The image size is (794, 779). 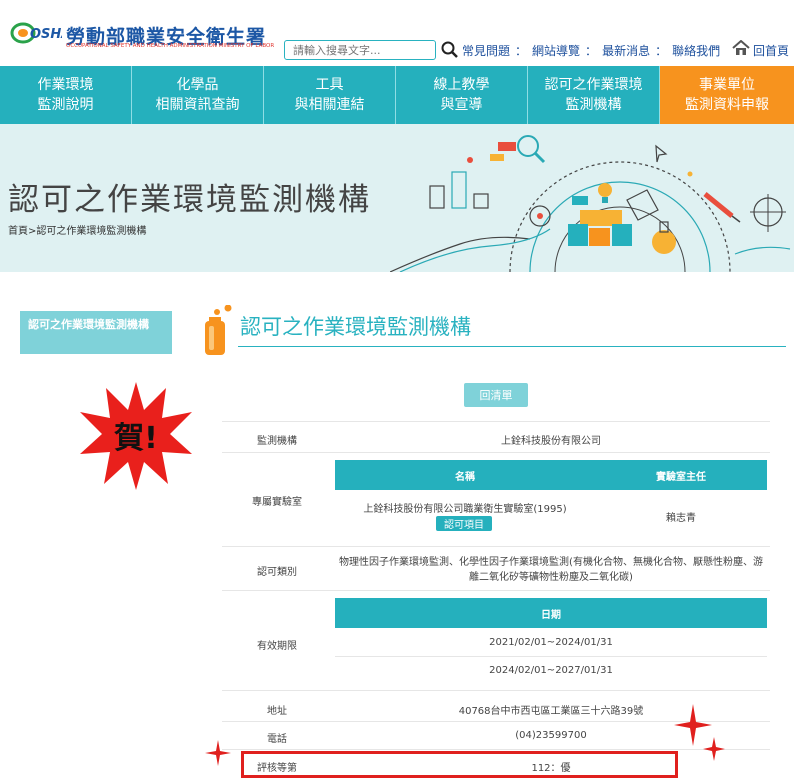 What do you see at coordinates (465, 477) in the screenshot?
I see `lab-col-name: 名稱` at bounding box center [465, 477].